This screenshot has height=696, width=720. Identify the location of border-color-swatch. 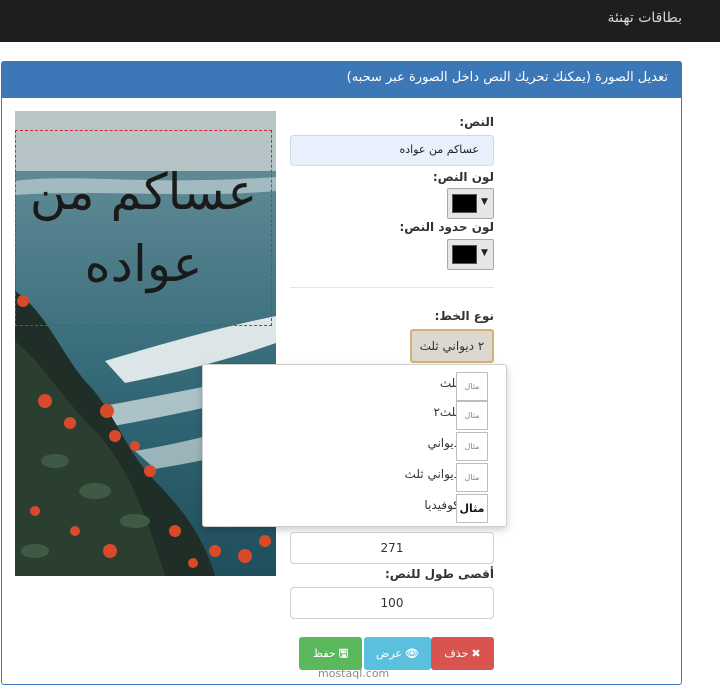
(464, 254).